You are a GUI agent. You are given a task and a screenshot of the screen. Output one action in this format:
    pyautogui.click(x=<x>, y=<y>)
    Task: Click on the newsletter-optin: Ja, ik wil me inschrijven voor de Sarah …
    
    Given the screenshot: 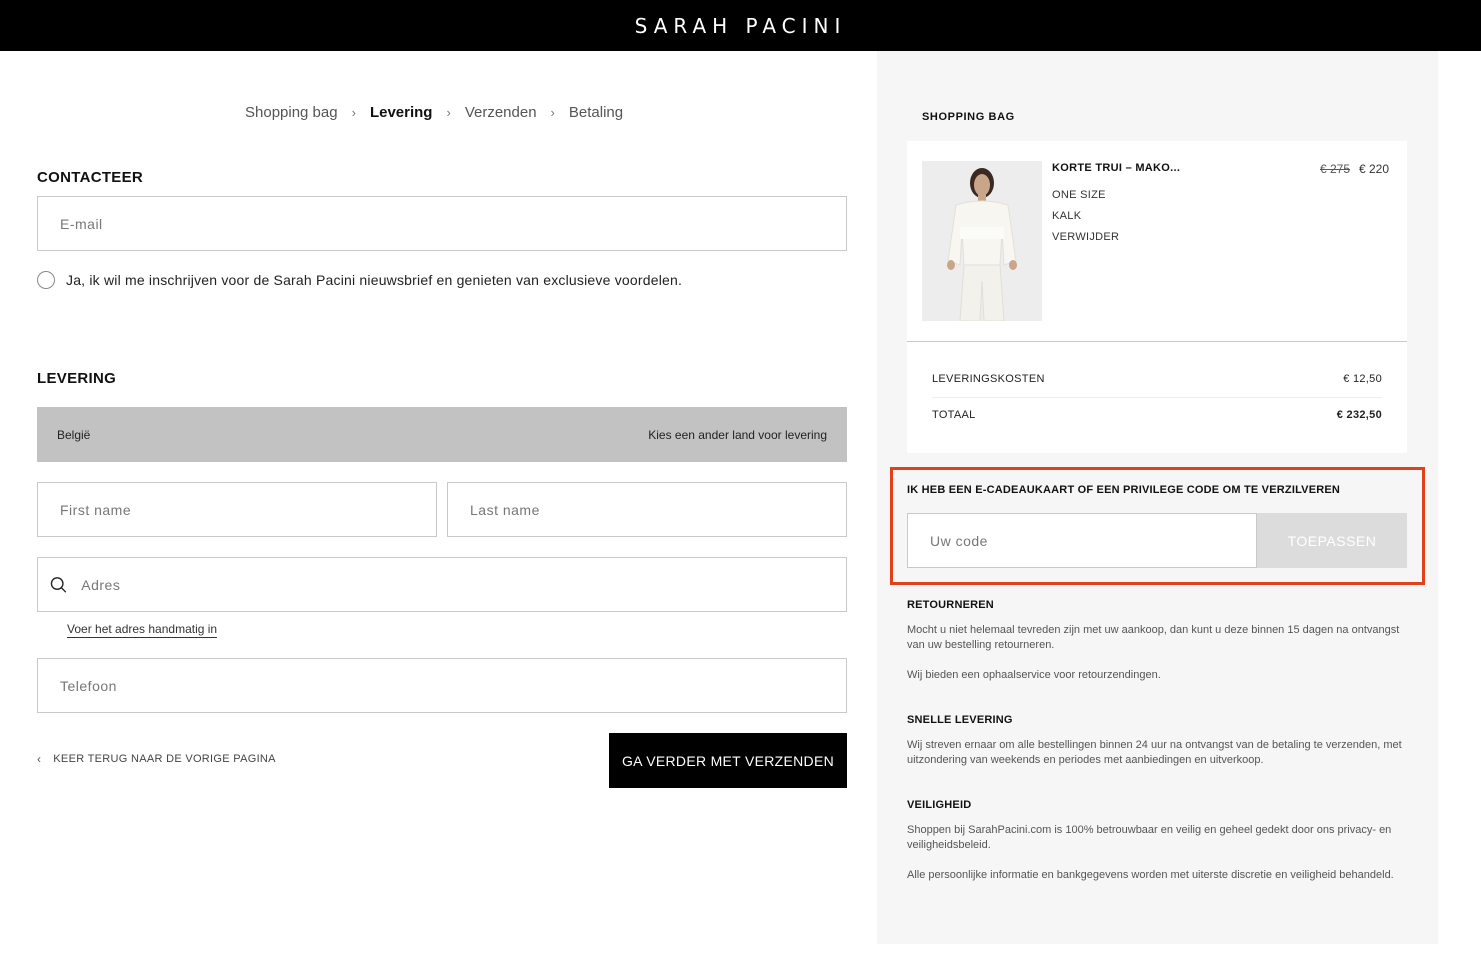 What is the action you would take?
    pyautogui.click(x=359, y=280)
    